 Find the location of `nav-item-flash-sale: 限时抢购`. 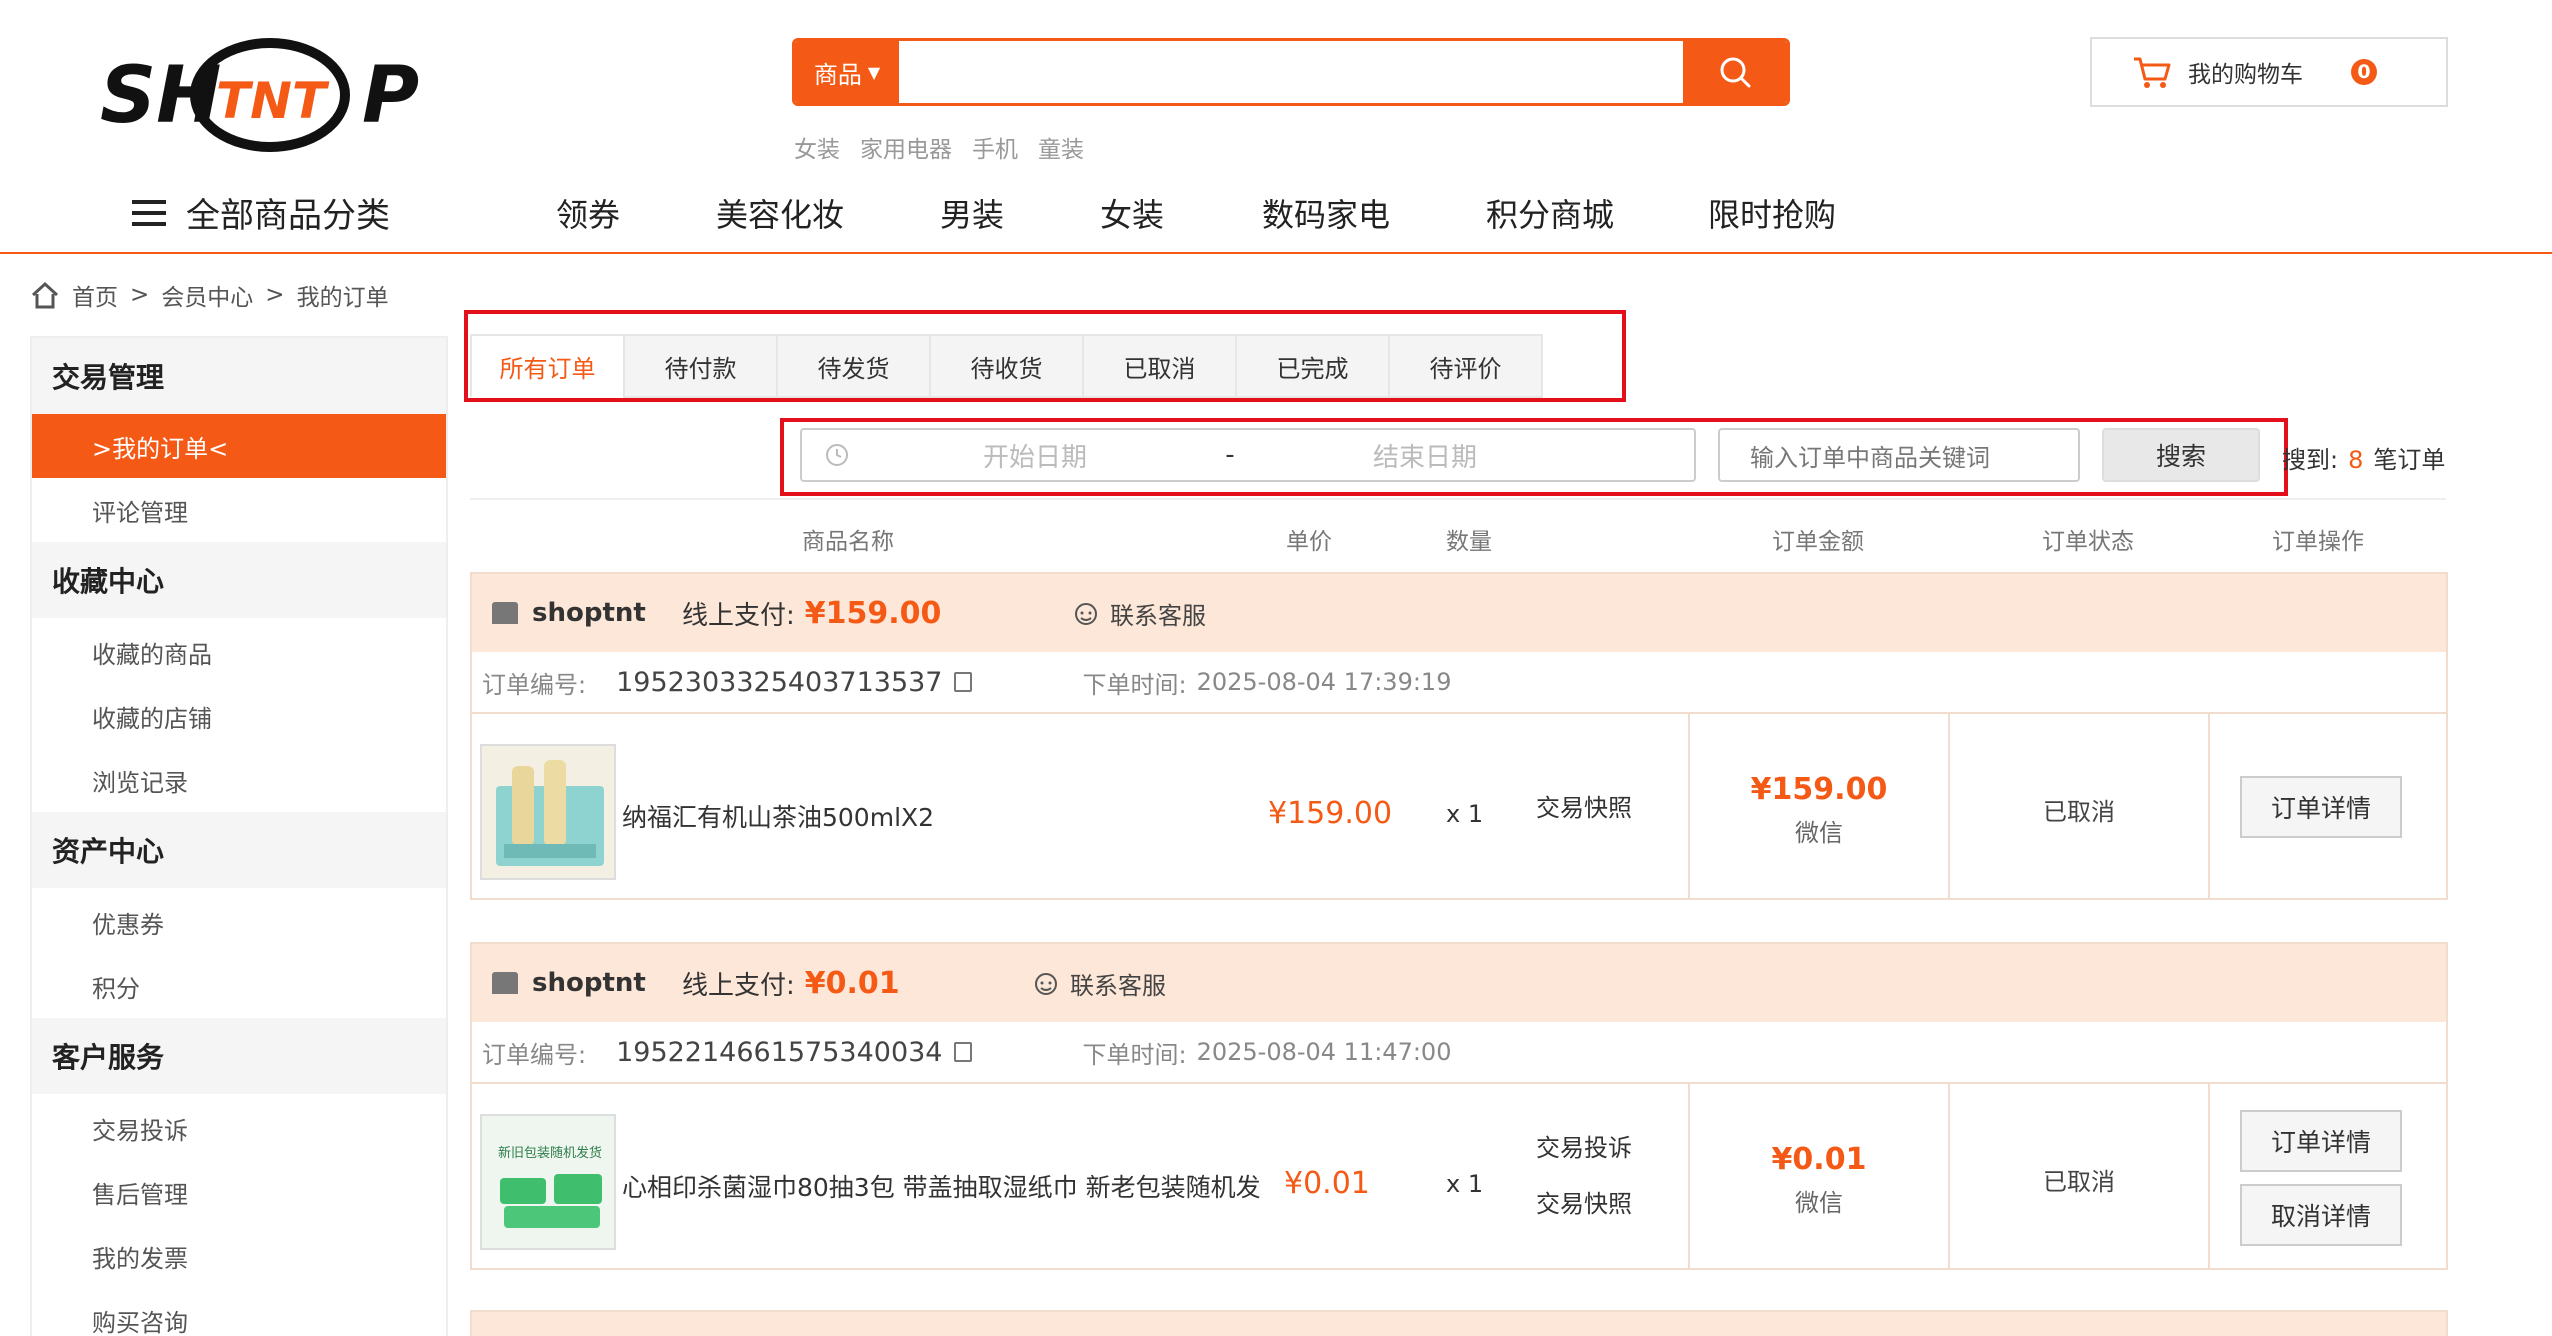

nav-item-flash-sale: 限时抢购 is located at coordinates (1772, 213).